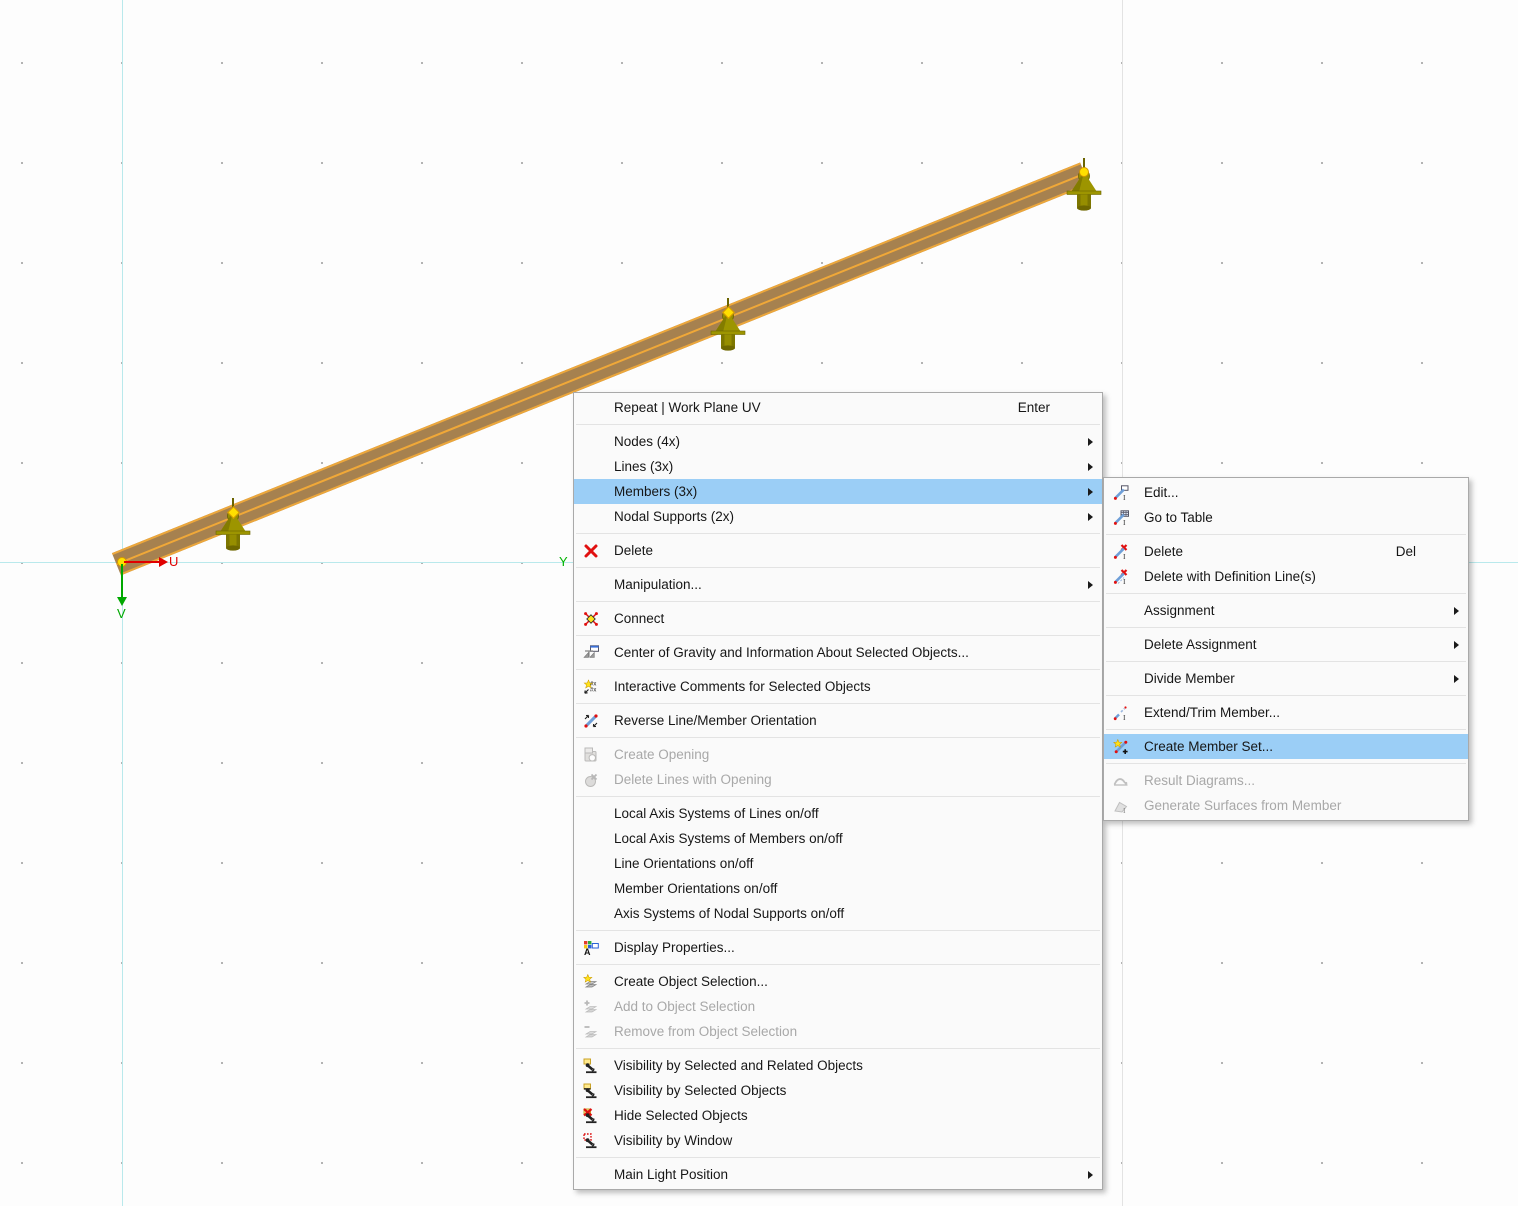 This screenshot has width=1518, height=1206. Describe the element at coordinates (838, 466) in the screenshot. I see `context-menu-item-lines-3x: Lines (3x)` at that location.